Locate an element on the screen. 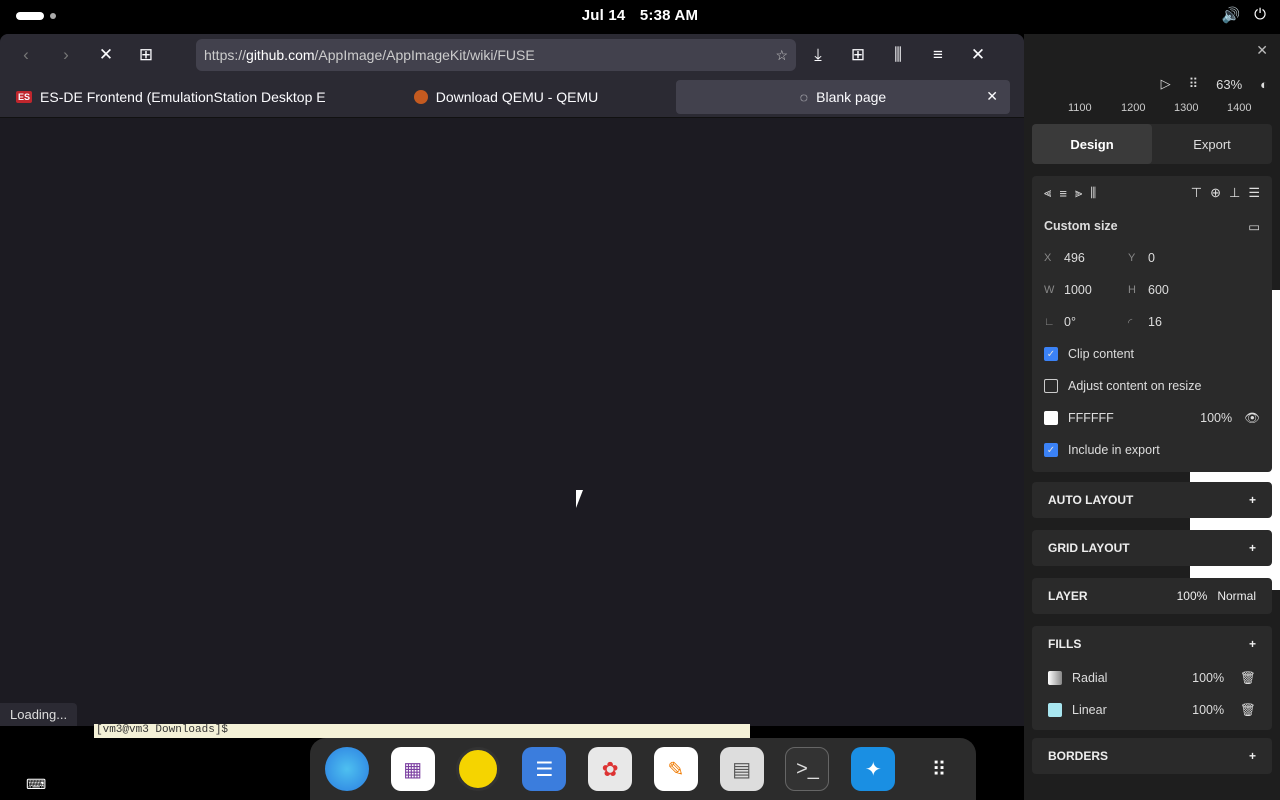 This screenshot has width=1280, height=800. grid-menu-icon: ⠿ is located at coordinates (1194, 84).